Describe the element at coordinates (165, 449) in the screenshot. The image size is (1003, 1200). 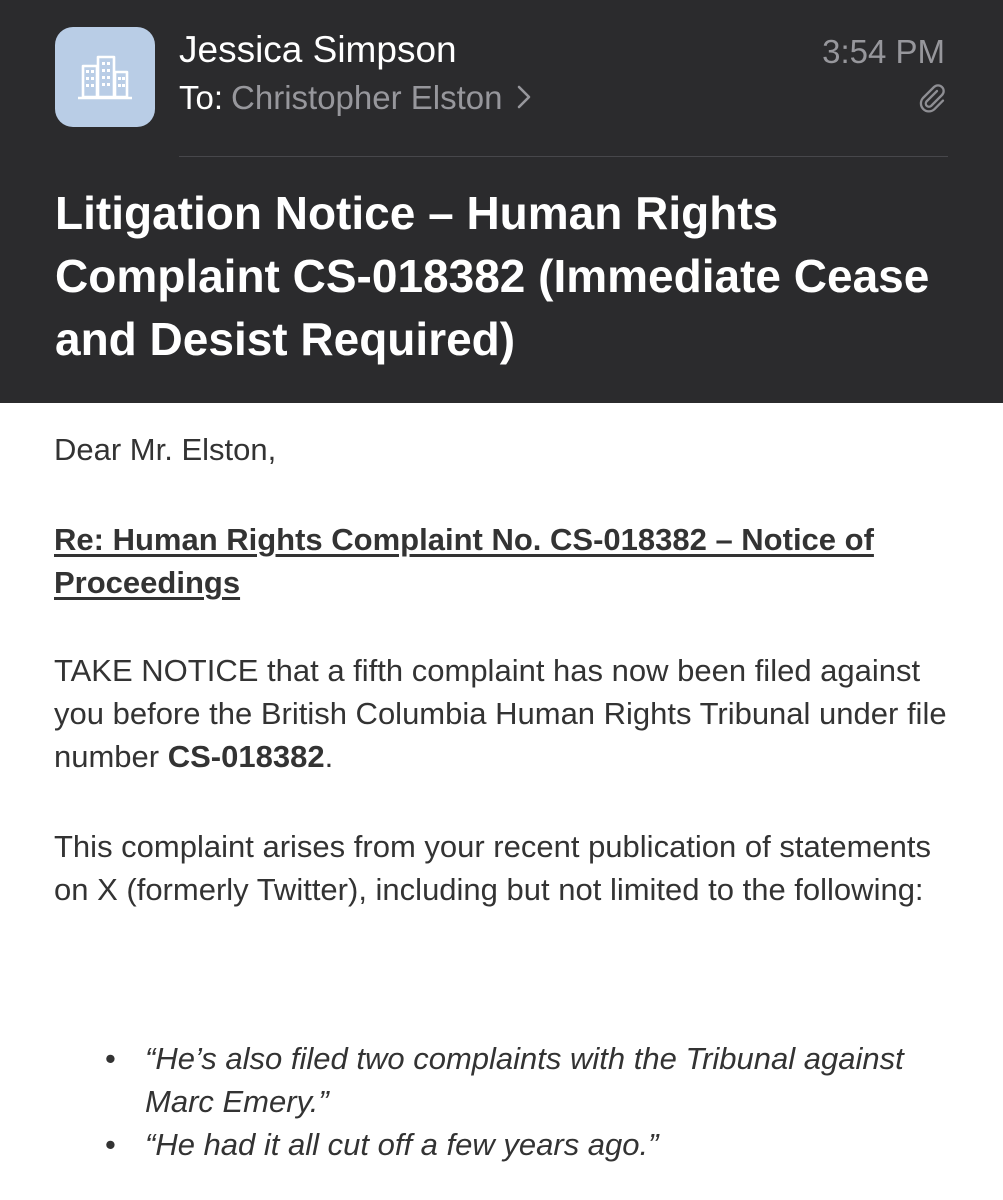
I see `greeting: Dear Mr. Elston,` at that location.